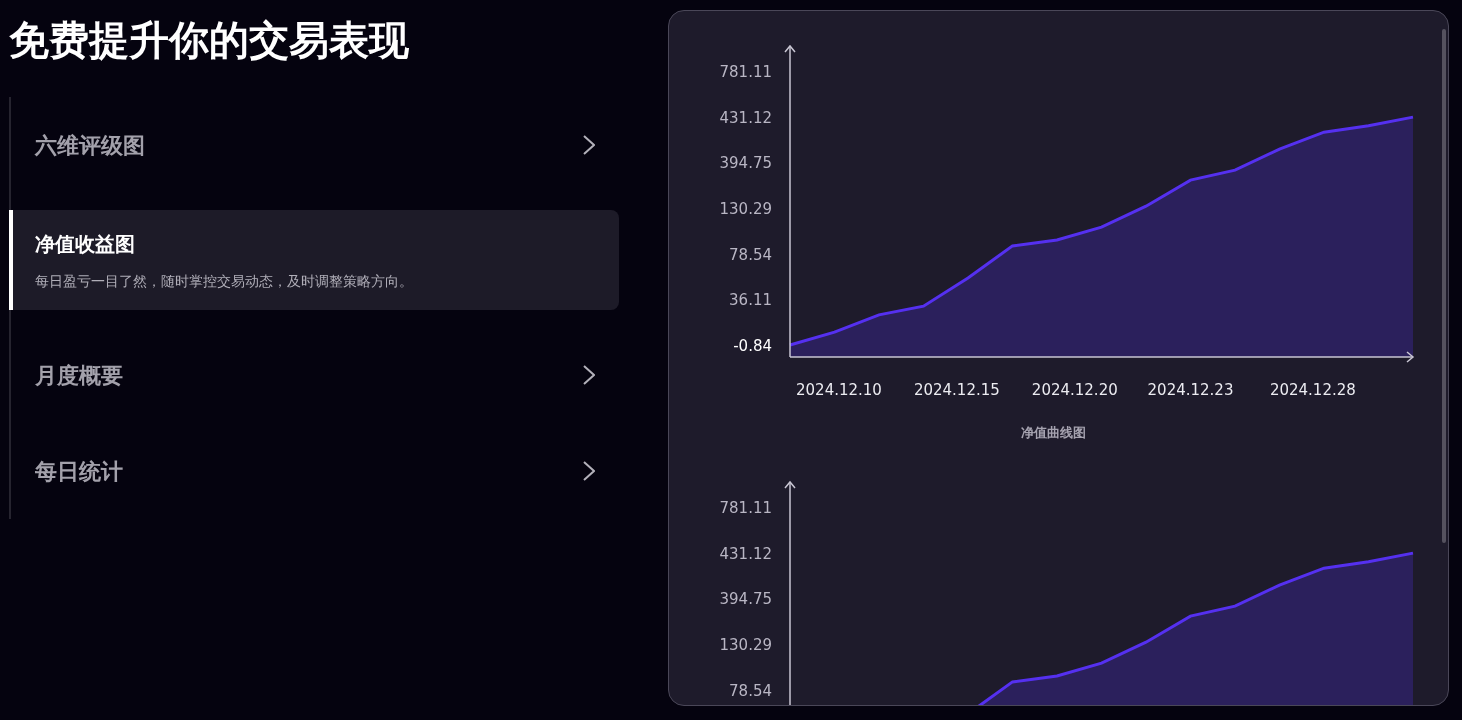 Image resolution: width=1462 pixels, height=720 pixels. What do you see at coordinates (85, 244) in the screenshot?
I see `menu-item-label: 净值收益图` at bounding box center [85, 244].